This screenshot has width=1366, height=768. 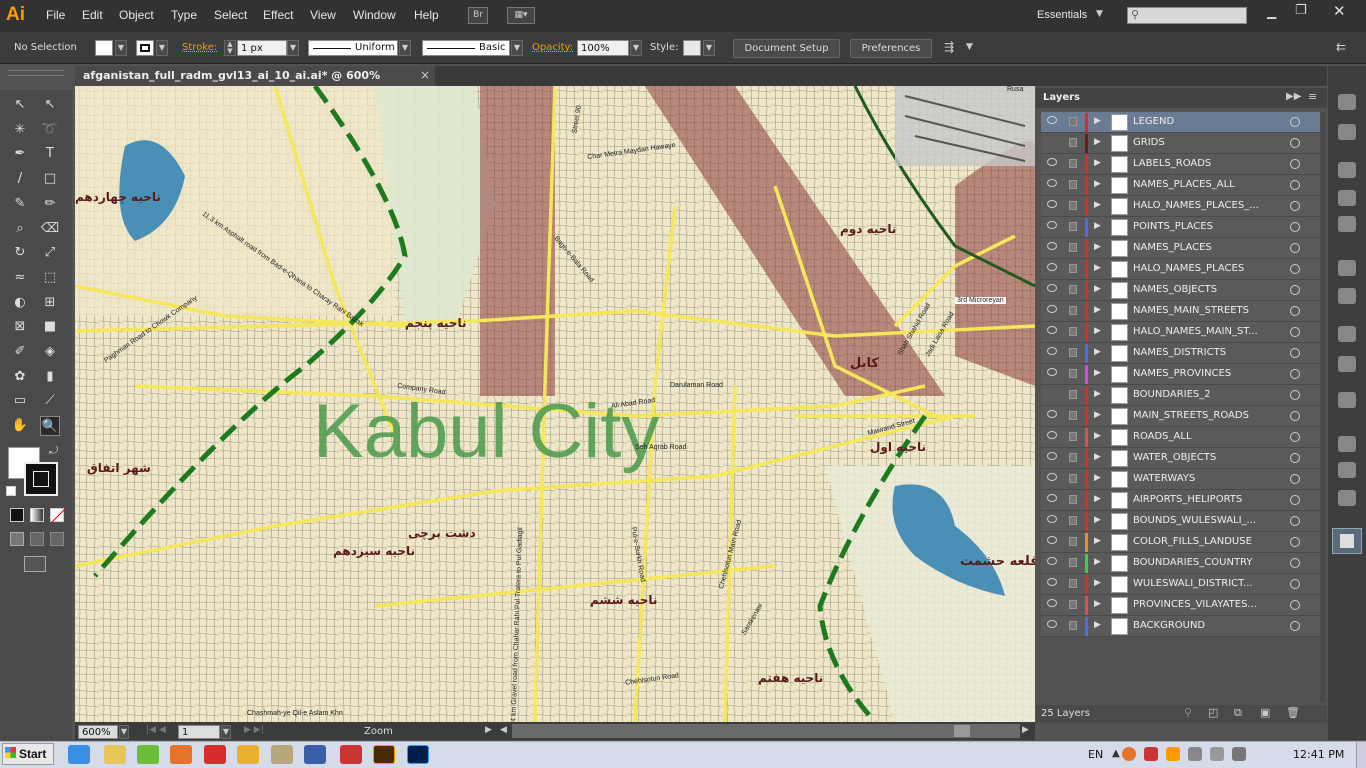 I want to click on layer-row: ▶ AIRPORTS_HELIPORTS, so click(x=1180, y=500).